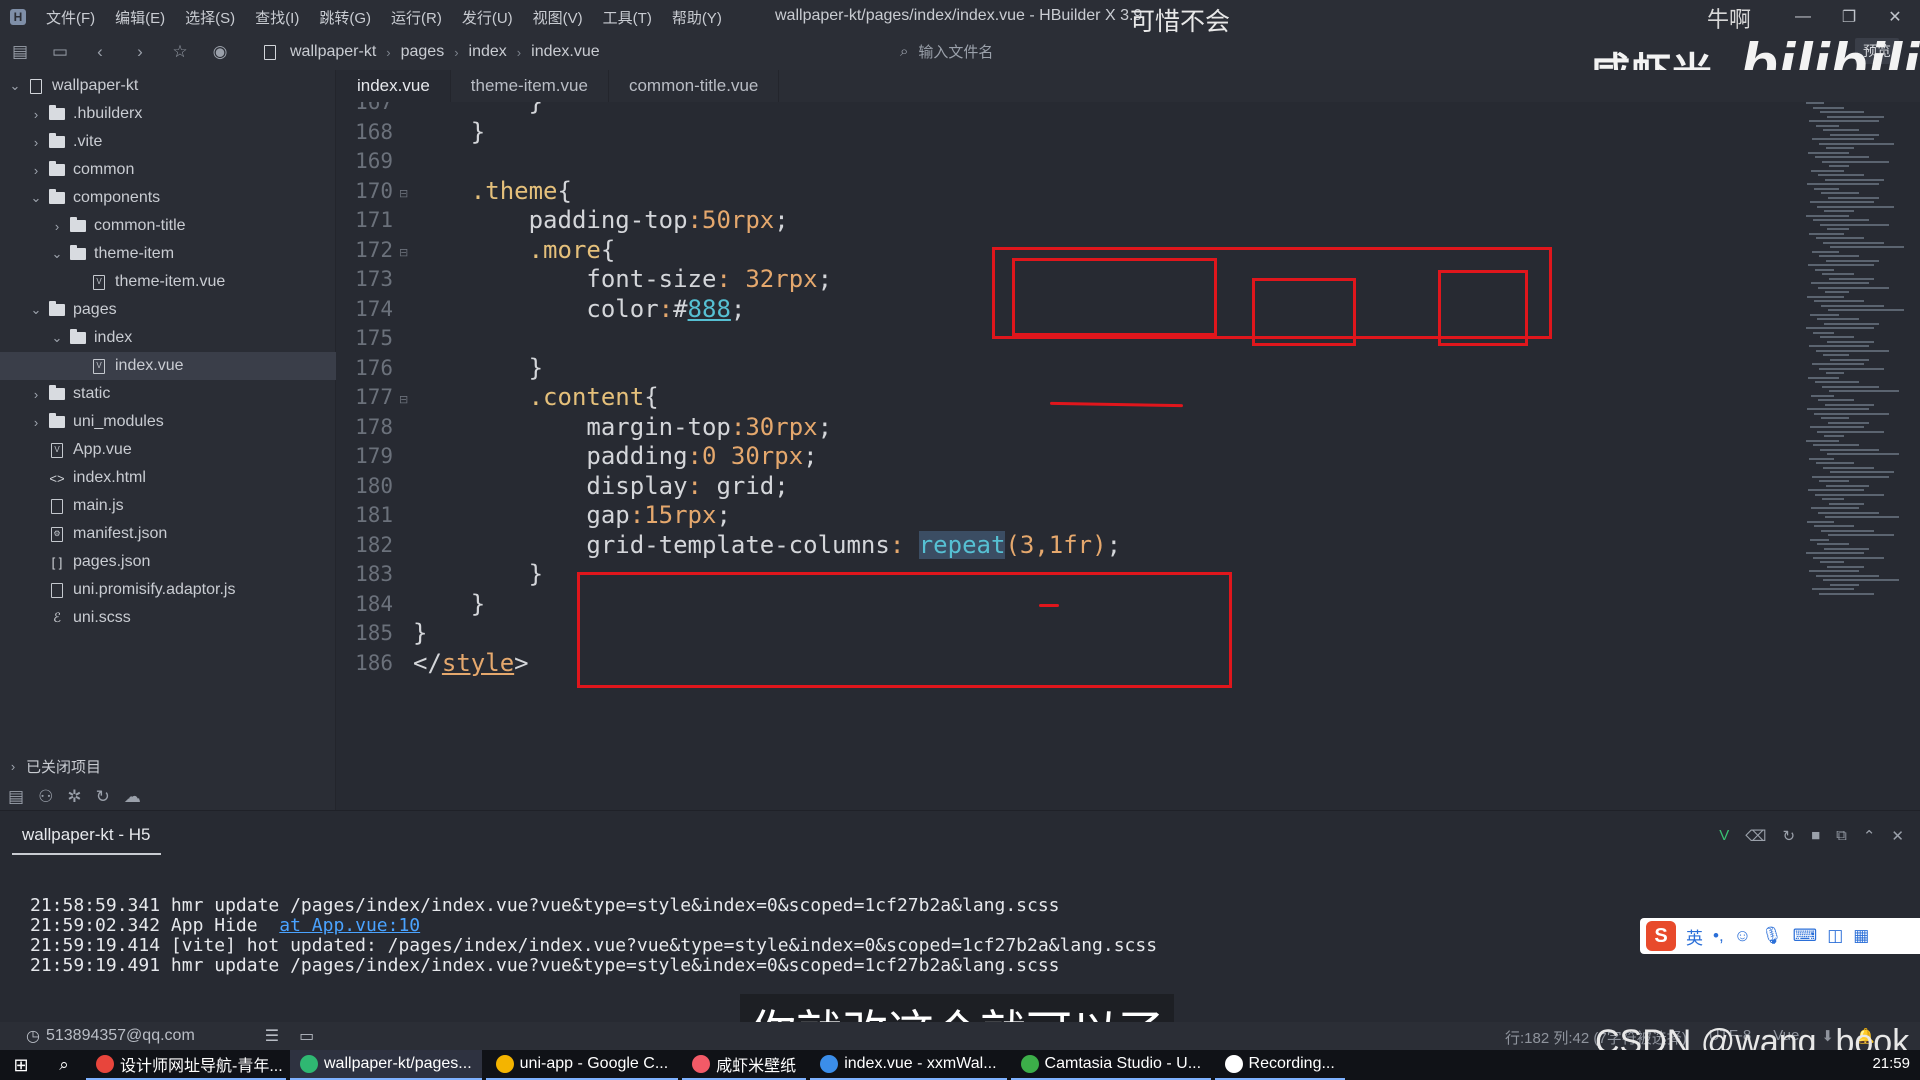 Image resolution: width=1920 pixels, height=1080 pixels. I want to click on log-source-link: at App.vue:10, so click(349, 925).